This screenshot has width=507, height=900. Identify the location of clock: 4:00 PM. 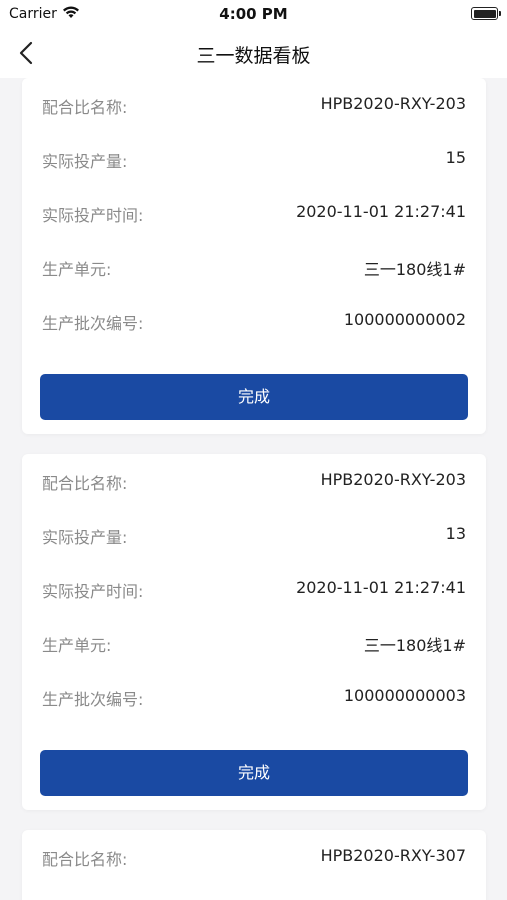
(253, 14).